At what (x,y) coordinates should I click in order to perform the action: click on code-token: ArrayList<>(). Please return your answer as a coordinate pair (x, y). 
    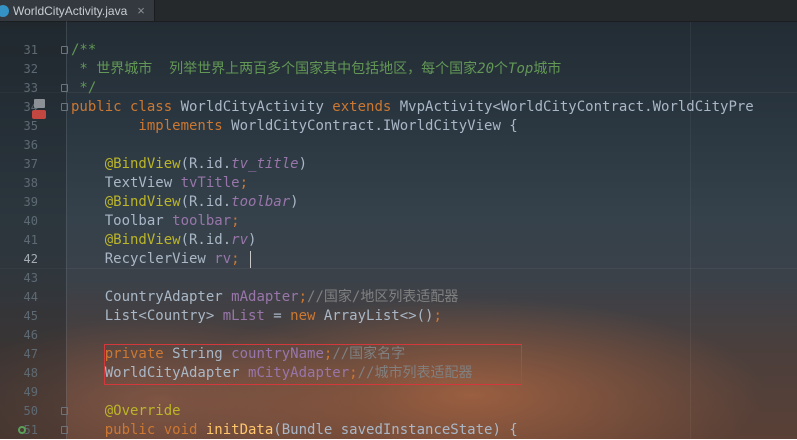
    Looking at the image, I should click on (378, 316).